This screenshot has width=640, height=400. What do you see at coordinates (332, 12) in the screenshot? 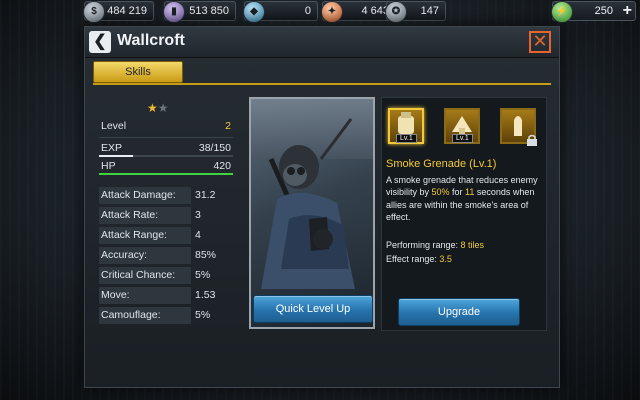
I see `compass-icon: ✦` at bounding box center [332, 12].